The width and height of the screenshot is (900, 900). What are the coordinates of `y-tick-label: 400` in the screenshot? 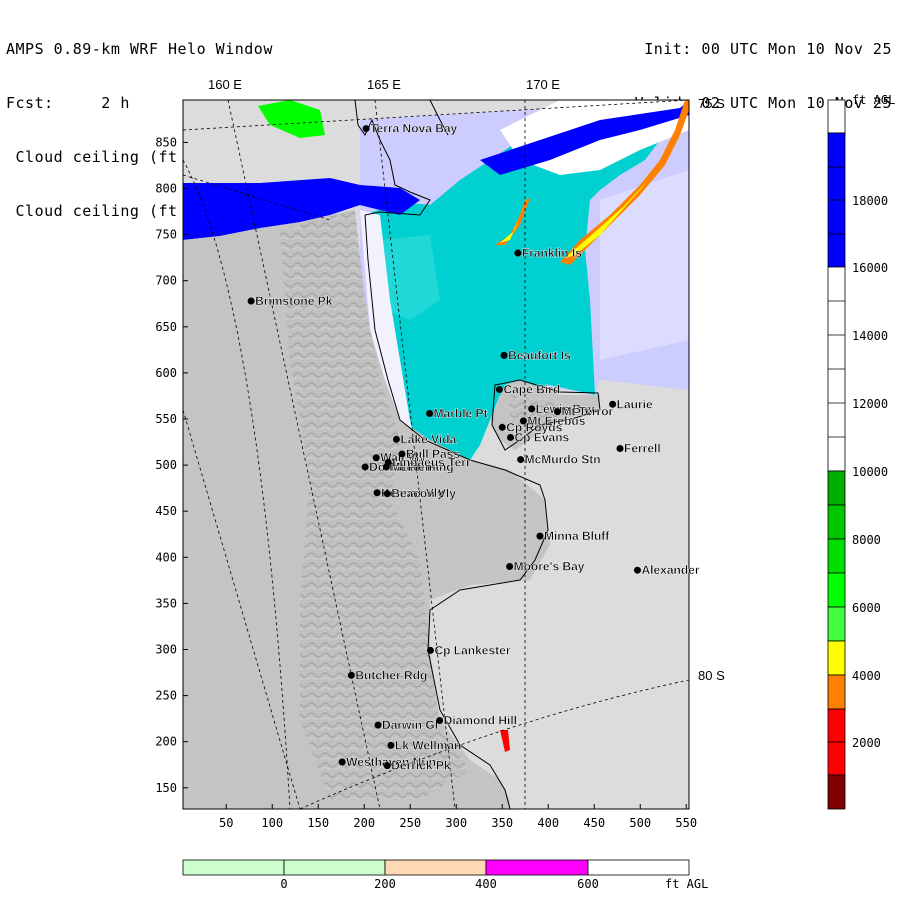 It's located at (166, 557).